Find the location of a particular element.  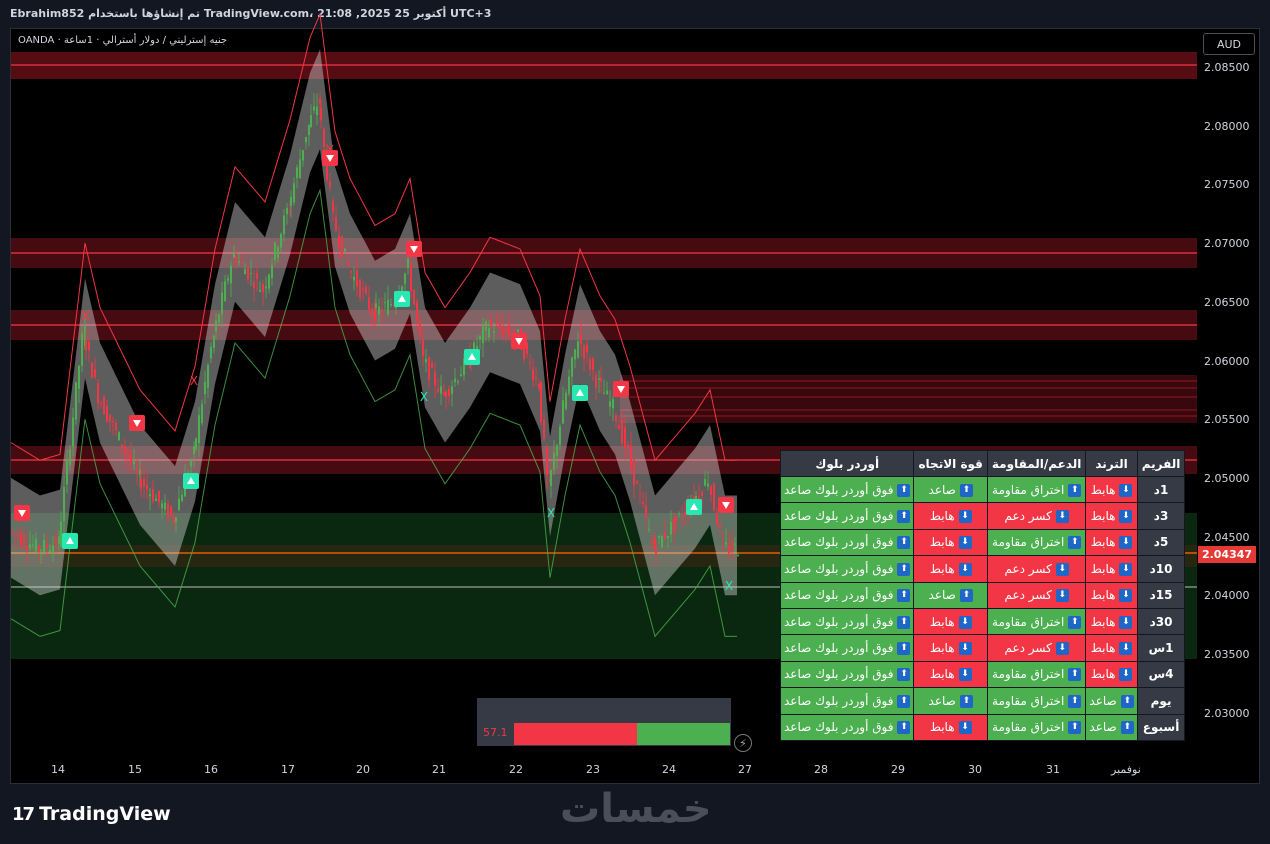

cell-frame: أسبوع is located at coordinates (1161, 727).